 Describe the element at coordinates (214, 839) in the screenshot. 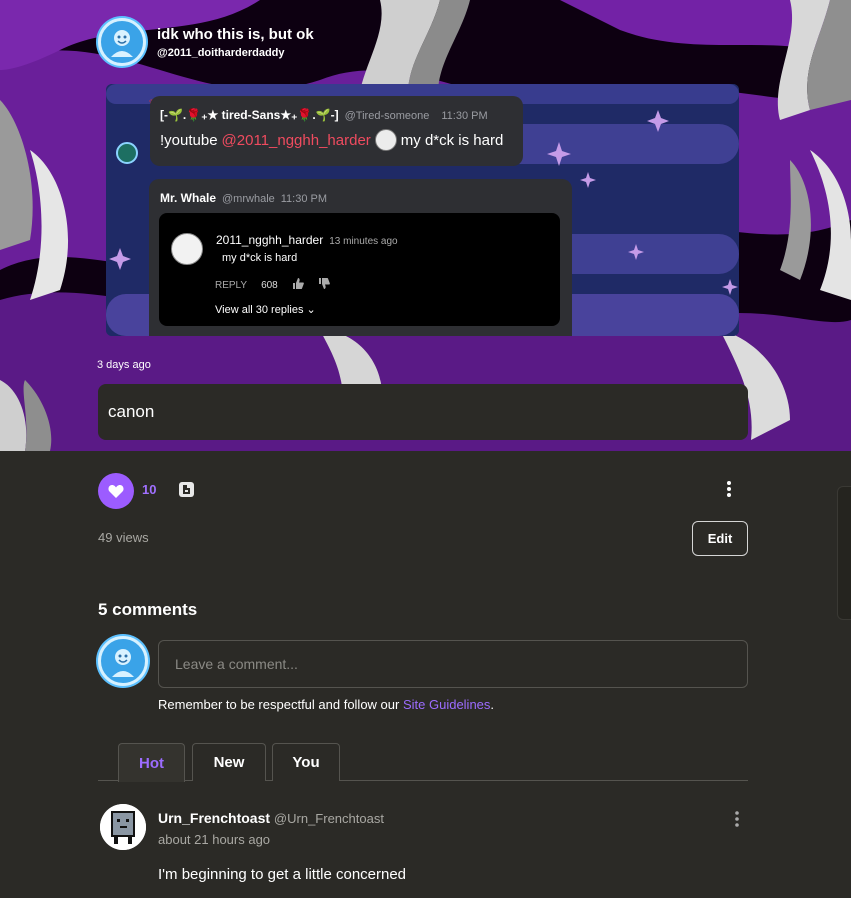

I see `comment-time: about 21 hours ago` at that location.